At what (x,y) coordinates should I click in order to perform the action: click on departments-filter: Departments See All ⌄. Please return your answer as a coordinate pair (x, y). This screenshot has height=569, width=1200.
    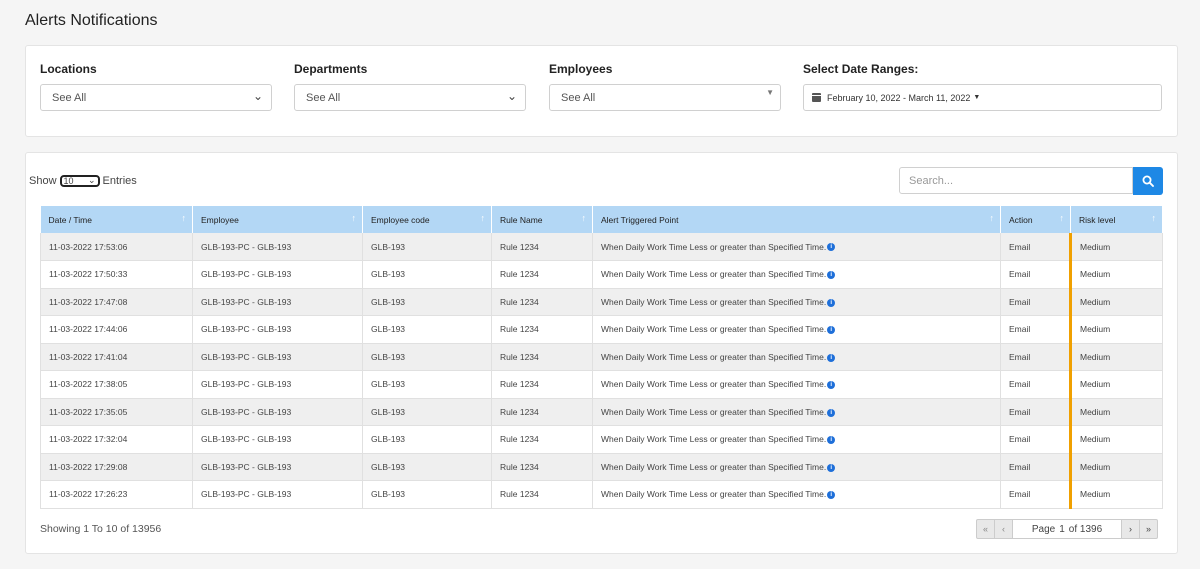
    Looking at the image, I should click on (410, 86).